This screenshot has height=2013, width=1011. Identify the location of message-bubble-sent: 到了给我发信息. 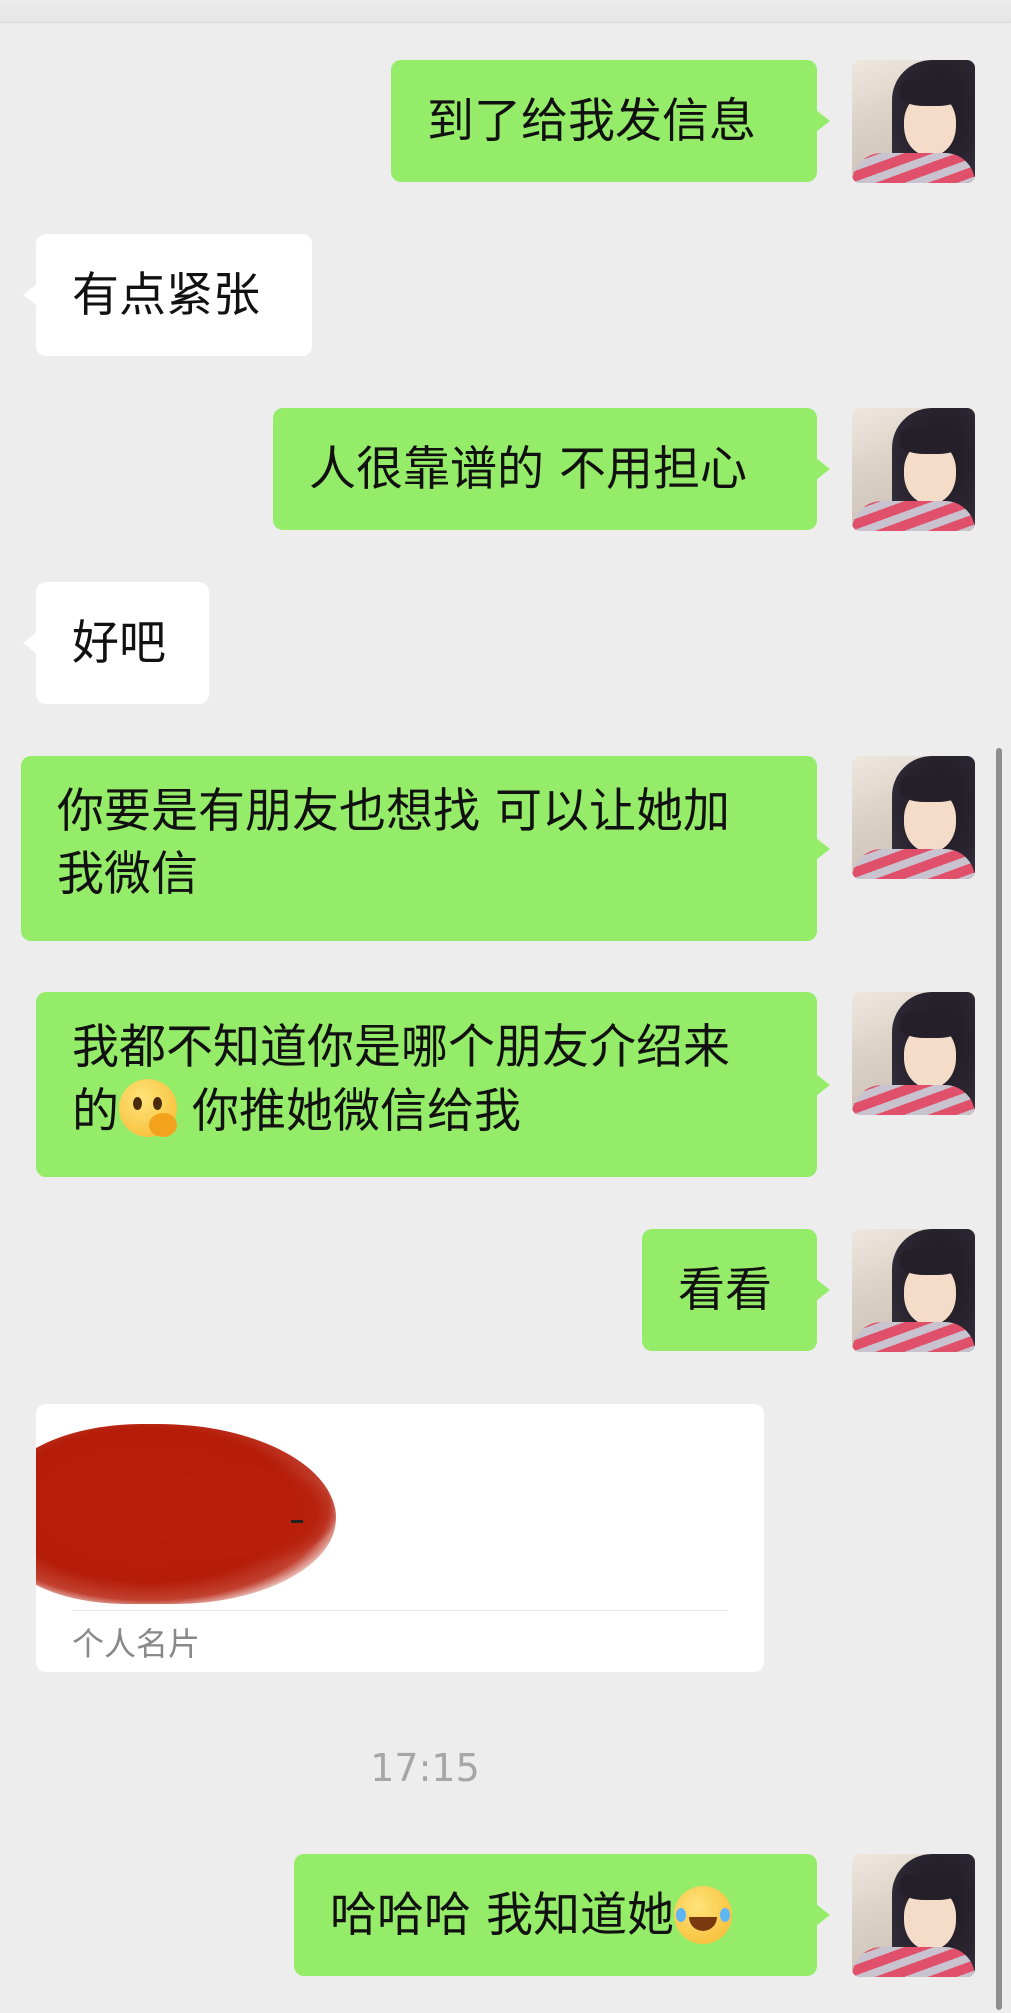
(610, 121).